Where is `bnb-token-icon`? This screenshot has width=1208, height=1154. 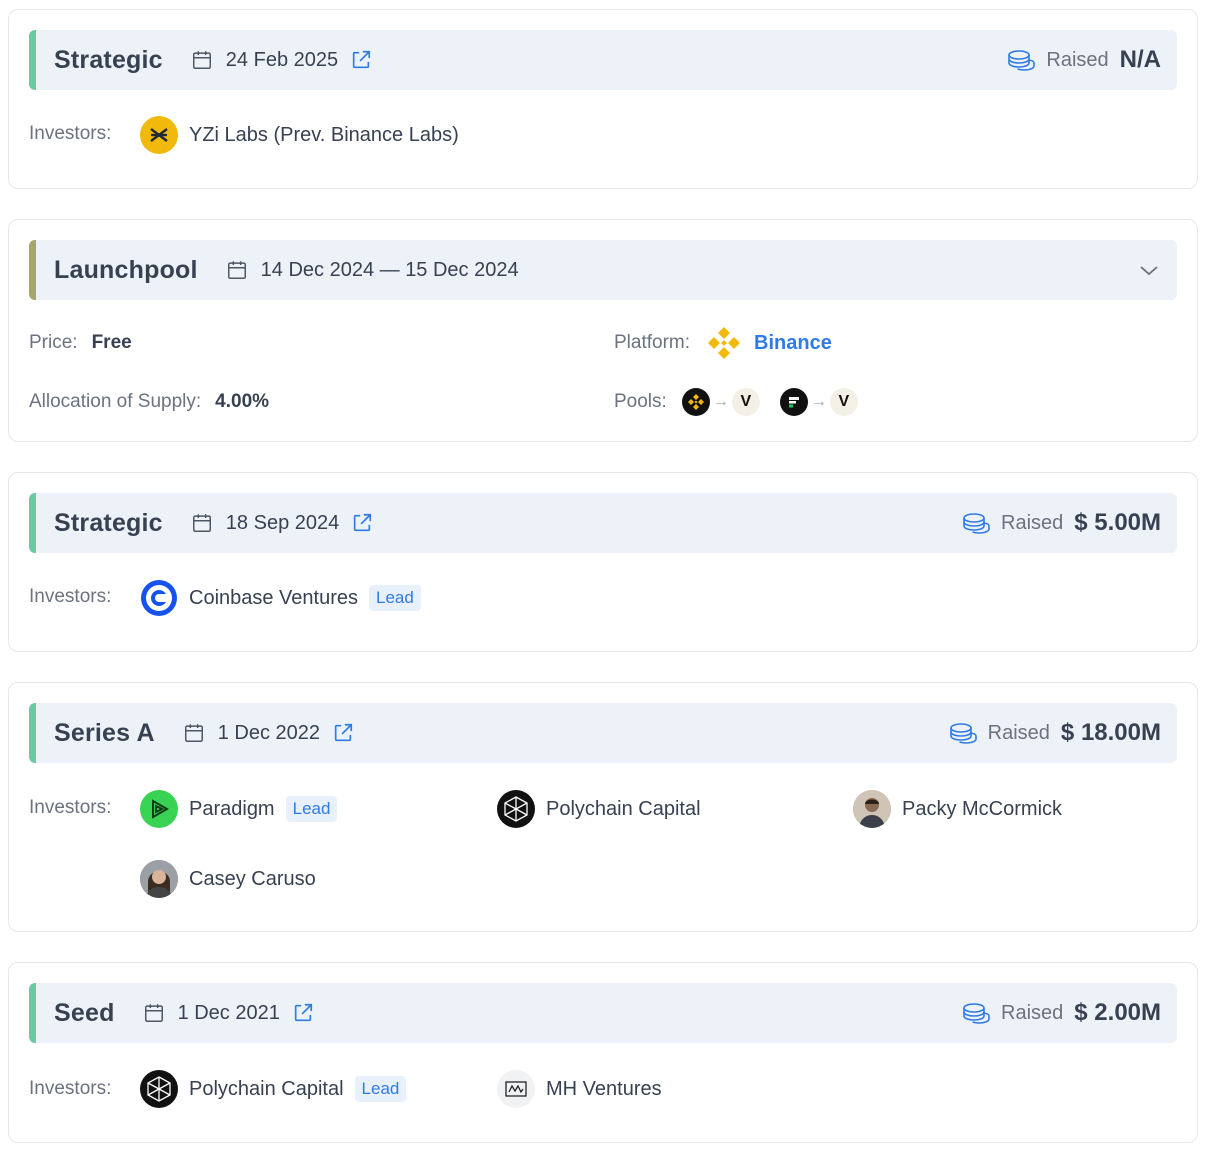
bnb-token-icon is located at coordinates (695, 402).